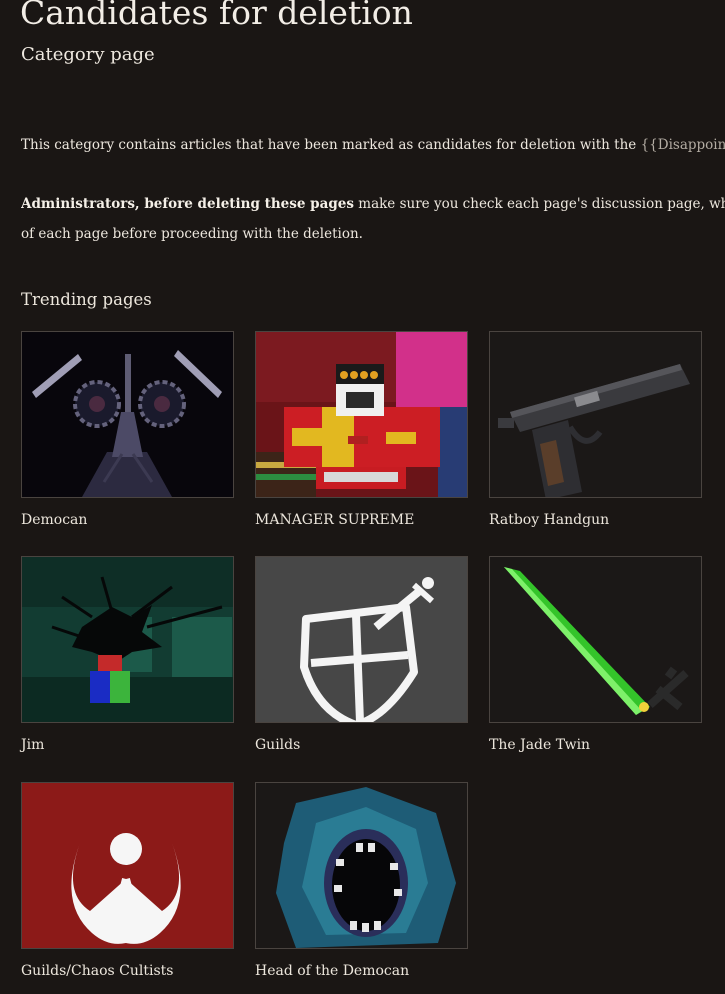 The width and height of the screenshot is (725, 994). Describe the element at coordinates (361, 414) in the screenshot. I see `manager-supreme-thumbnail` at that location.